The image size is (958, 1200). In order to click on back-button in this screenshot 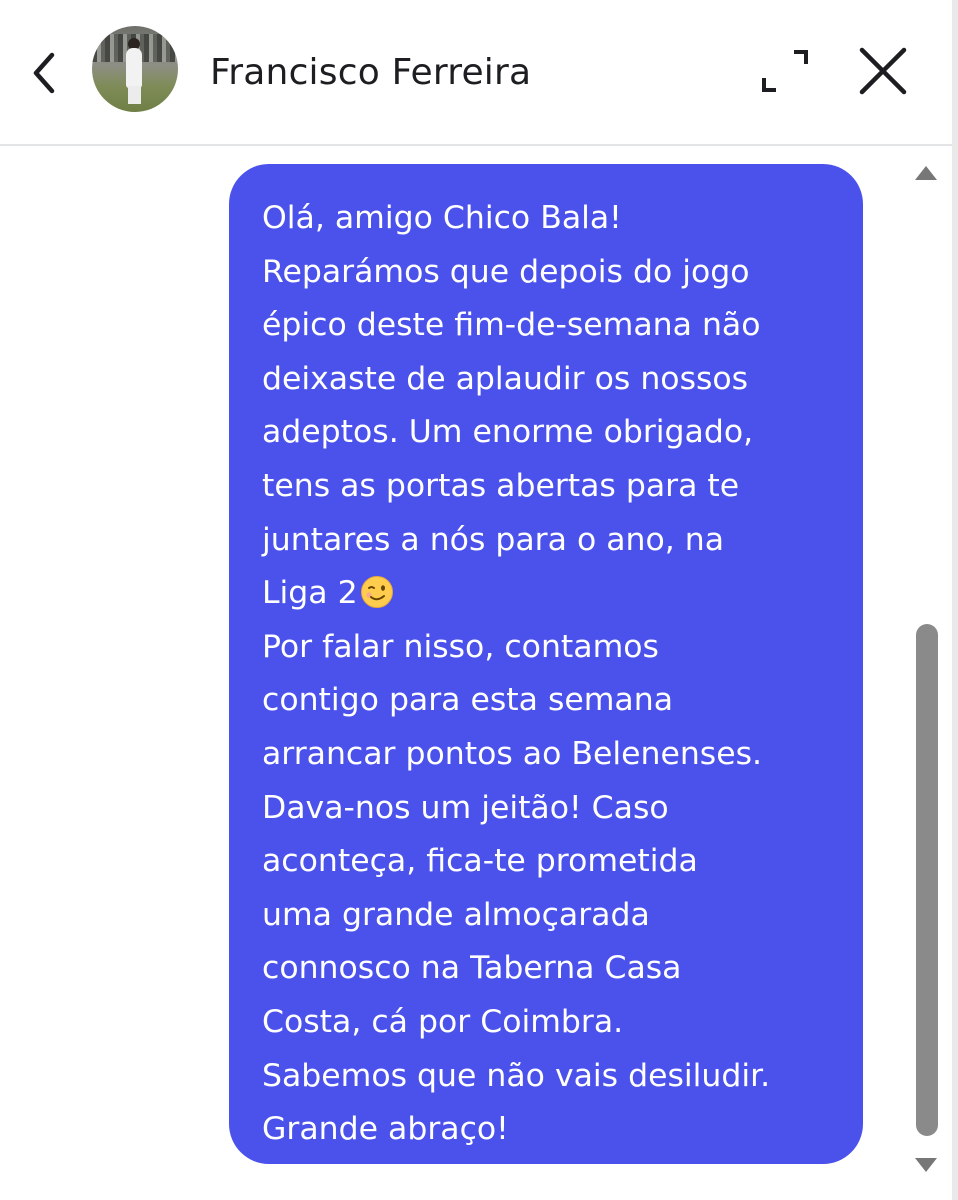, I will do `click(44, 73)`.